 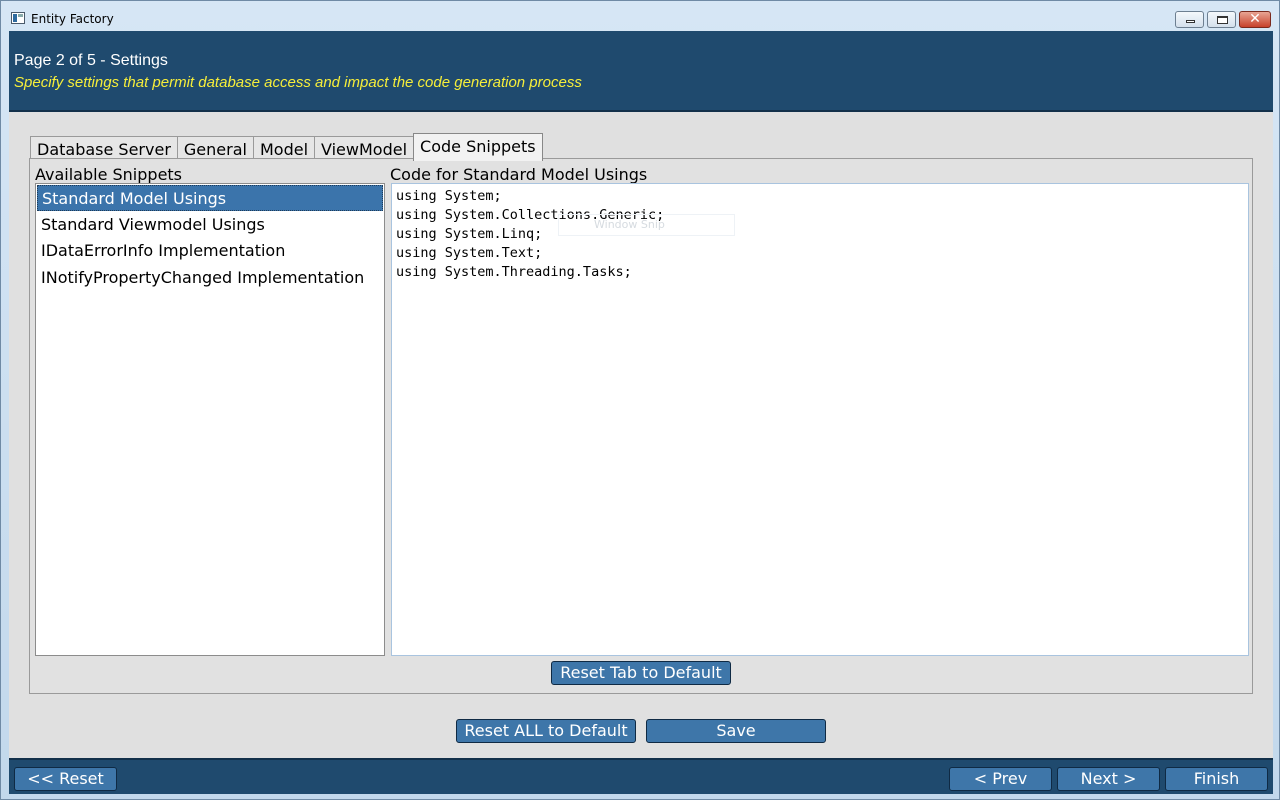 I want to click on reset-tab-button: Reset Tab to Default, so click(x=641, y=673).